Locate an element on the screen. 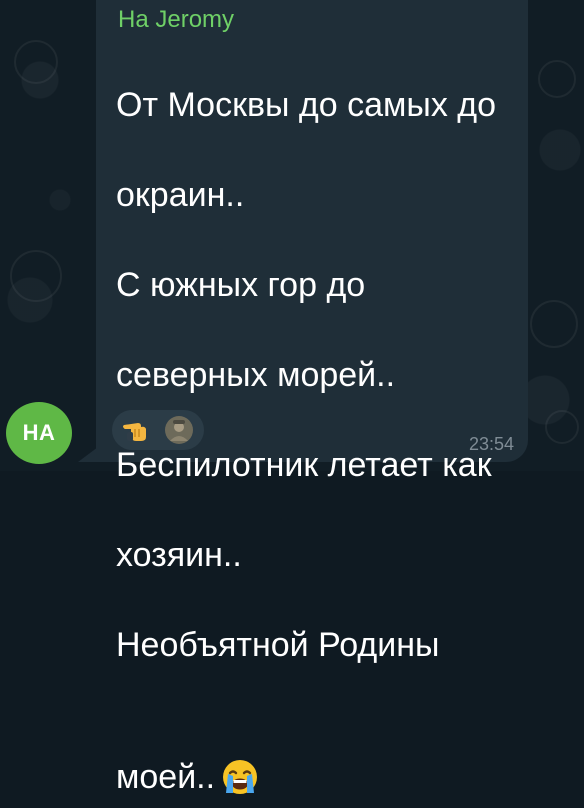  message-last-line: моей.. is located at coordinates (316, 754).